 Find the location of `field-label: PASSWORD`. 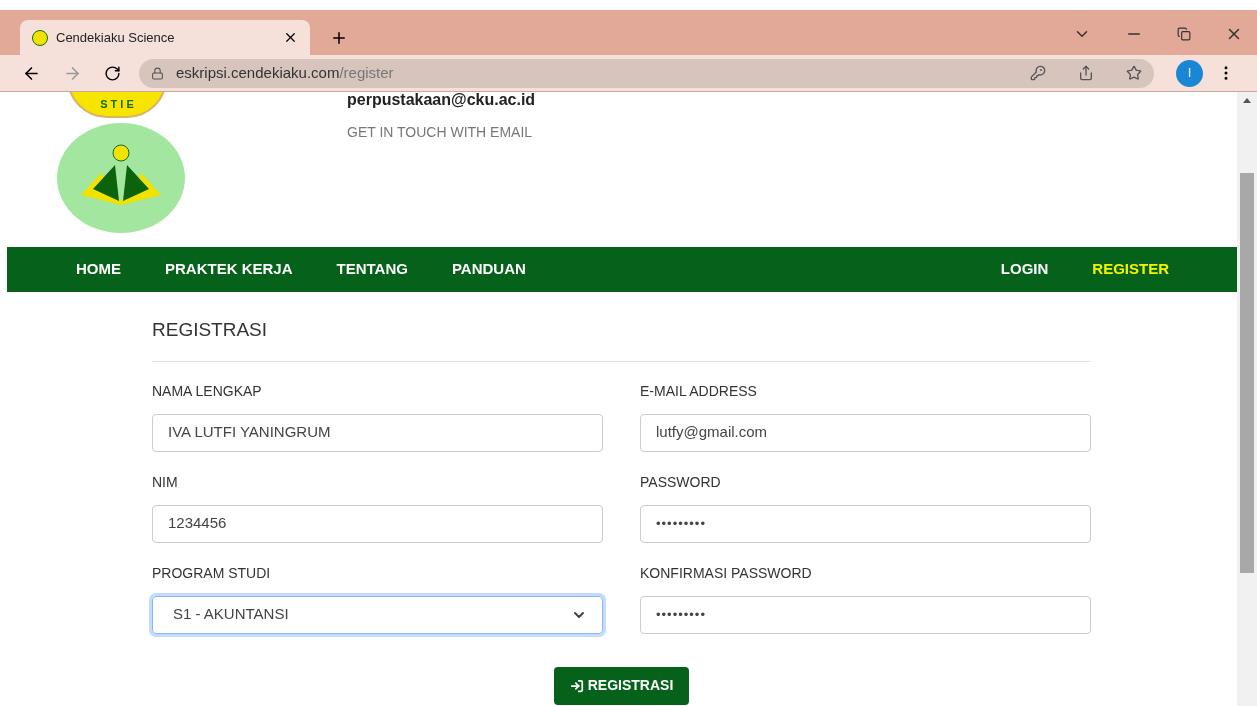

field-label: PASSWORD is located at coordinates (681, 482).